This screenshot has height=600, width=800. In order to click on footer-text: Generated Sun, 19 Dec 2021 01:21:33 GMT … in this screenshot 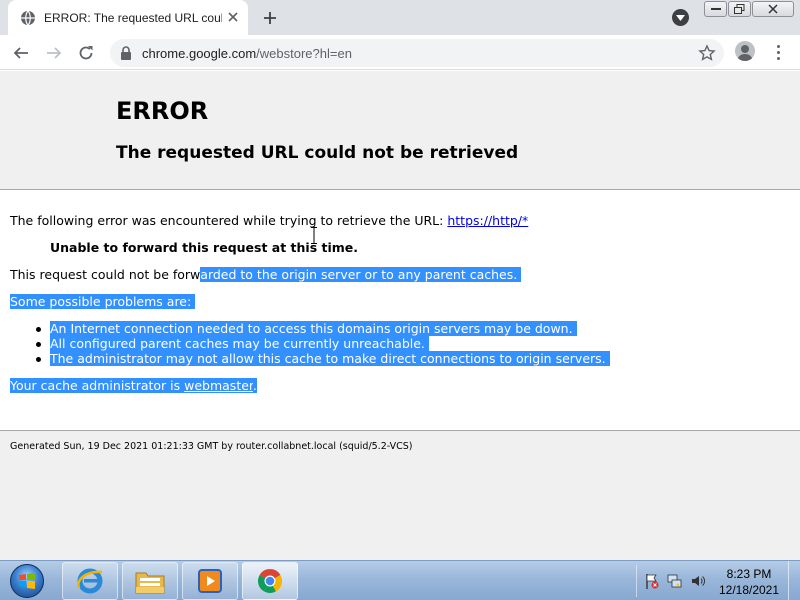, I will do `click(211, 446)`.